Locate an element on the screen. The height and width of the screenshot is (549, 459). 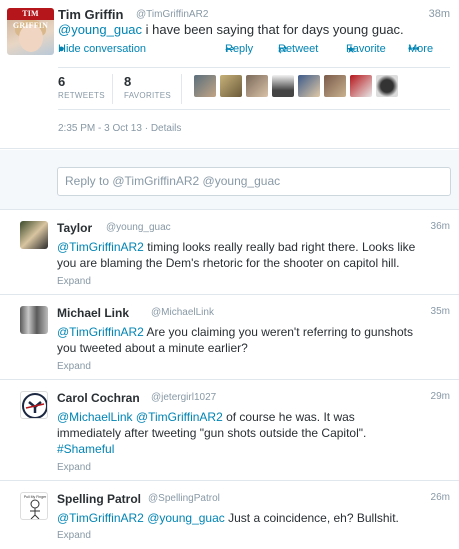
yankees-logo-icon is located at coordinates (34, 405).